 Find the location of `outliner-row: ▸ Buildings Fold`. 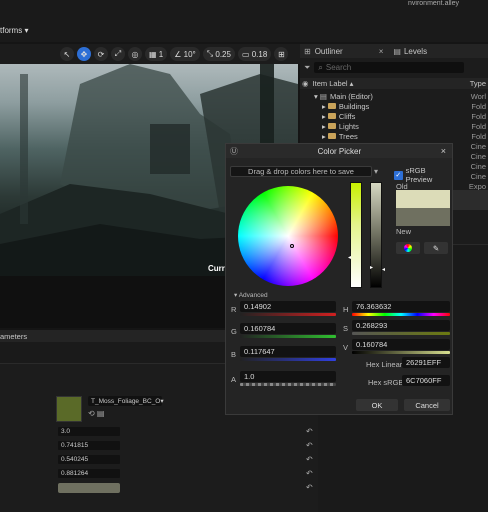

outliner-row: ▸ Buildings Fold is located at coordinates (394, 106).